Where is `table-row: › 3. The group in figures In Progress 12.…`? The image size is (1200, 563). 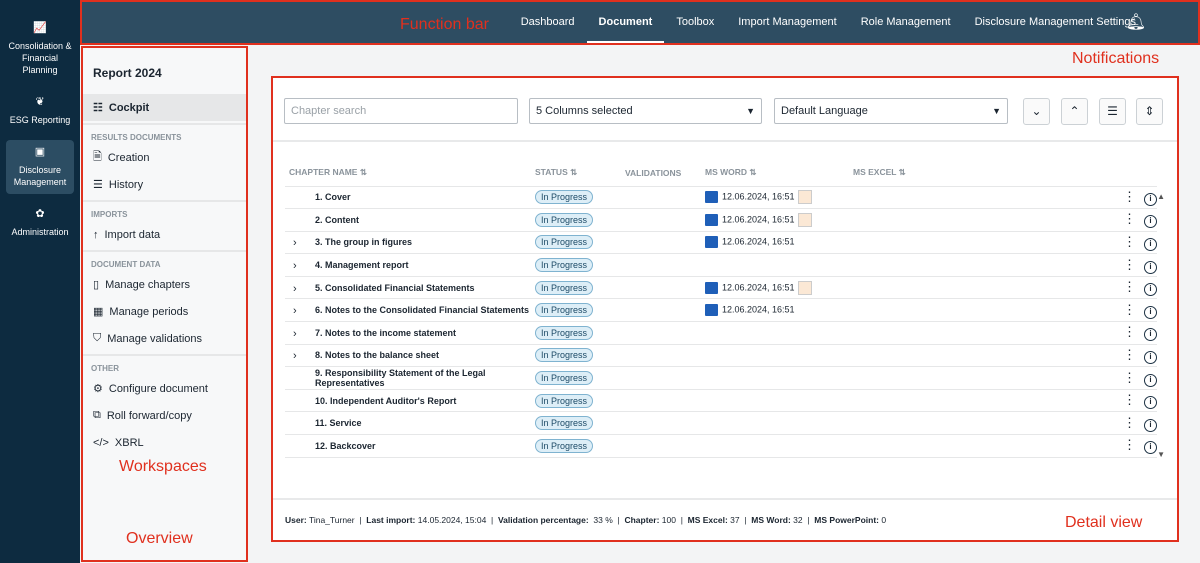 table-row: › 3. The group in figures In Progress 12.… is located at coordinates (721, 243).